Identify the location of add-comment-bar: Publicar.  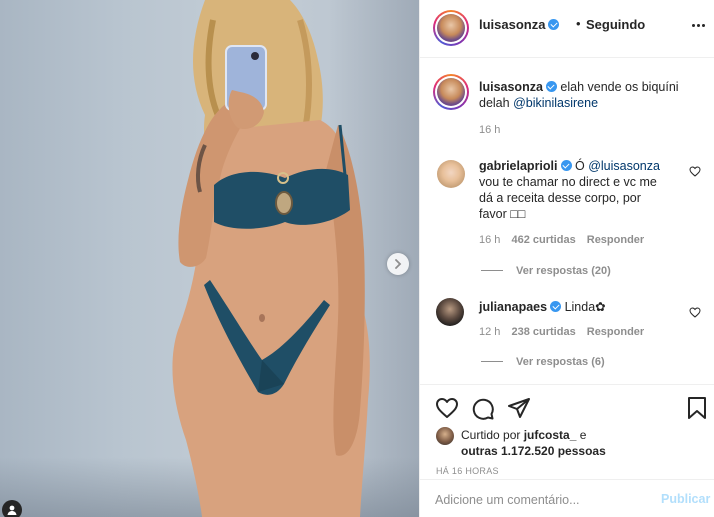
(567, 498).